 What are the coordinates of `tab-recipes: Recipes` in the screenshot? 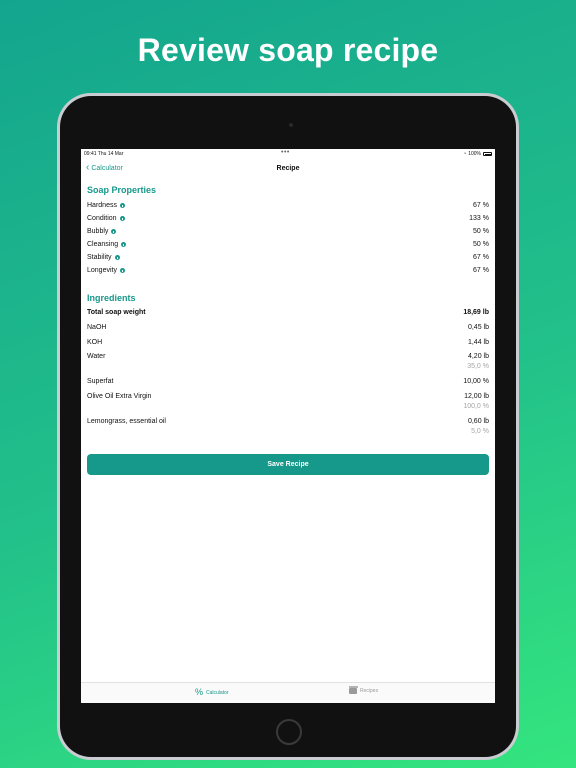 It's located at (363, 690).